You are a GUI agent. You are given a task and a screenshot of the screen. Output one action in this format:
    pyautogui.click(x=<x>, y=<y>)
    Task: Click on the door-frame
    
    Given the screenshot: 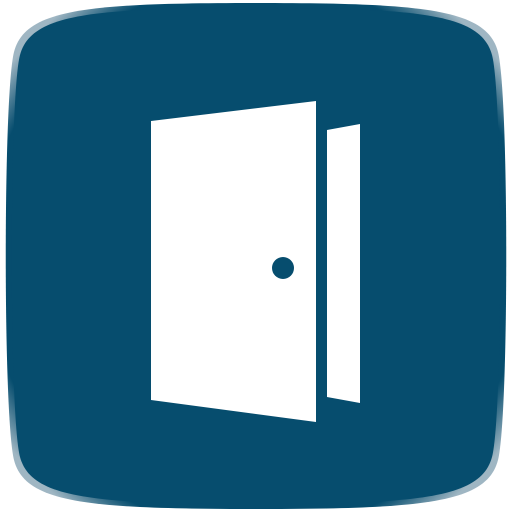 What is the action you would take?
    pyautogui.click(x=343, y=263)
    